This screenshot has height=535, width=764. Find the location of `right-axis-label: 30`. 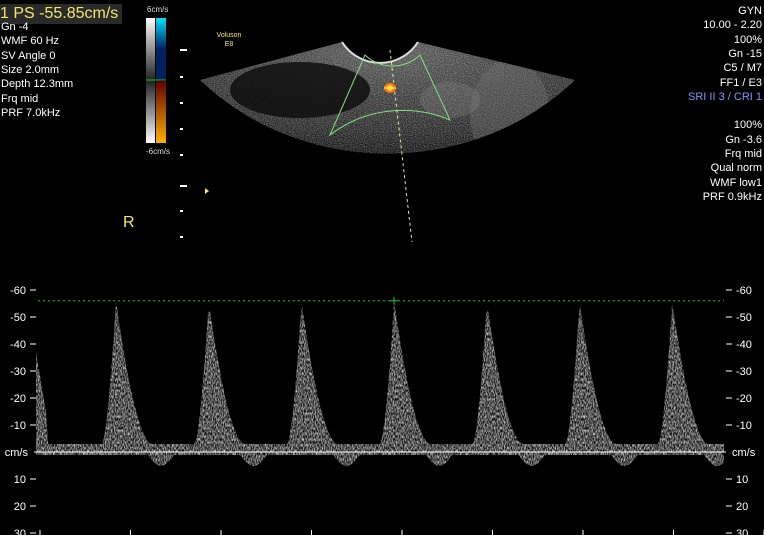

right-axis-label: 30 is located at coordinates (742, 531).